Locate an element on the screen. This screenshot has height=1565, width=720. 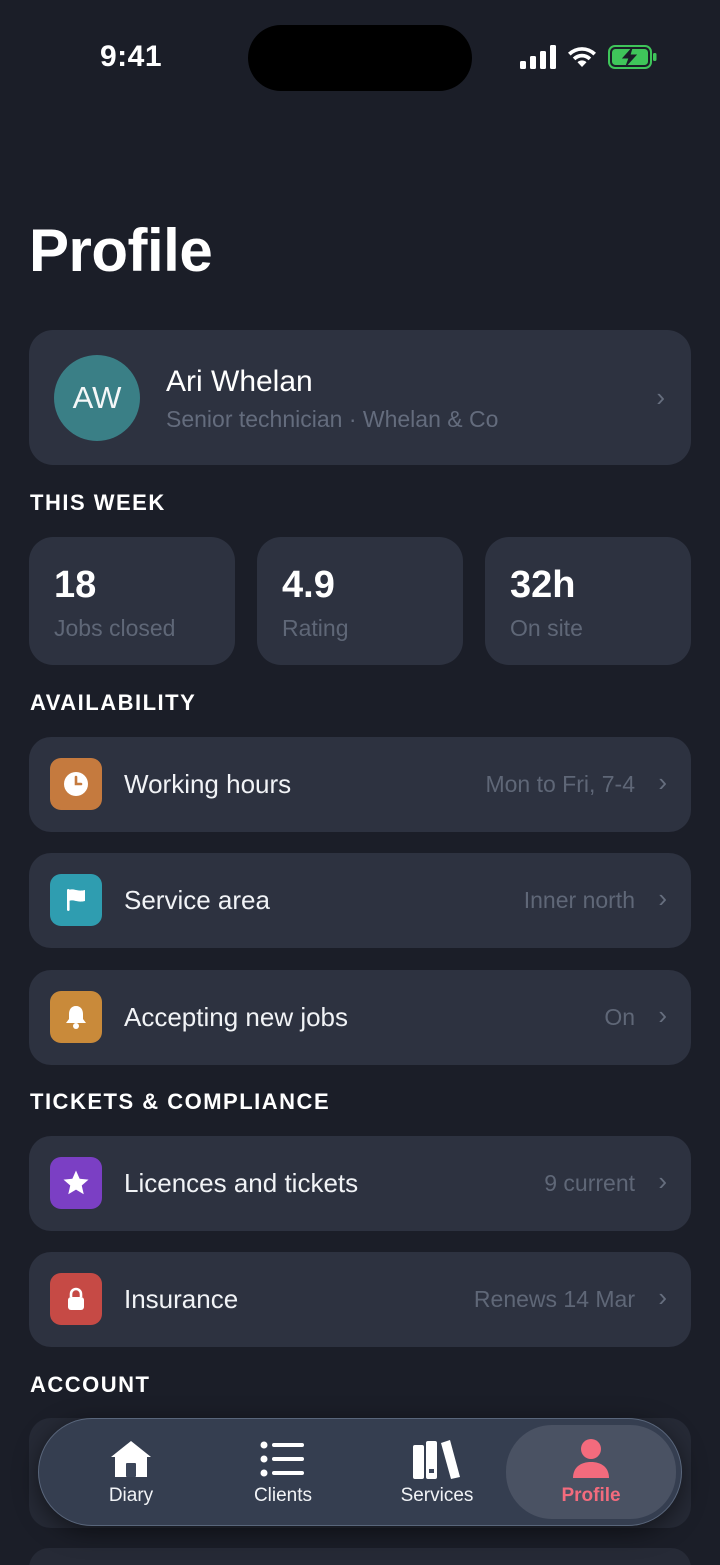
row-label: Licences and tickets is located at coordinates (241, 1183).